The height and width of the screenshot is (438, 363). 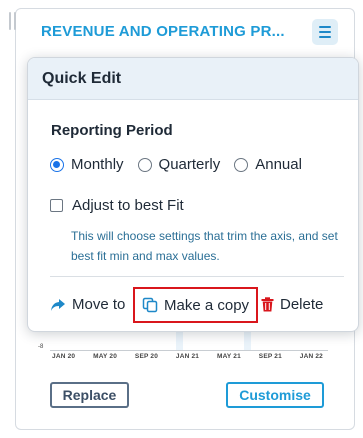 I want to click on reporting-period-label: Reporting Period, so click(x=112, y=130).